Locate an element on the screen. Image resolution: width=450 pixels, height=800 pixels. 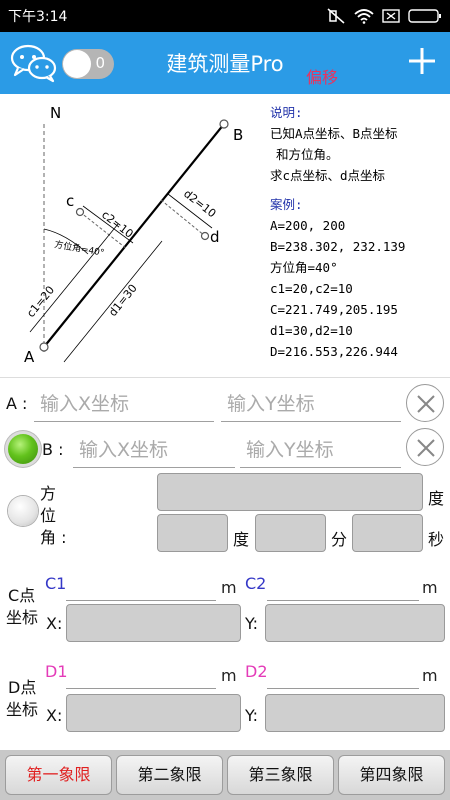
c-x-output is located at coordinates (153, 623).